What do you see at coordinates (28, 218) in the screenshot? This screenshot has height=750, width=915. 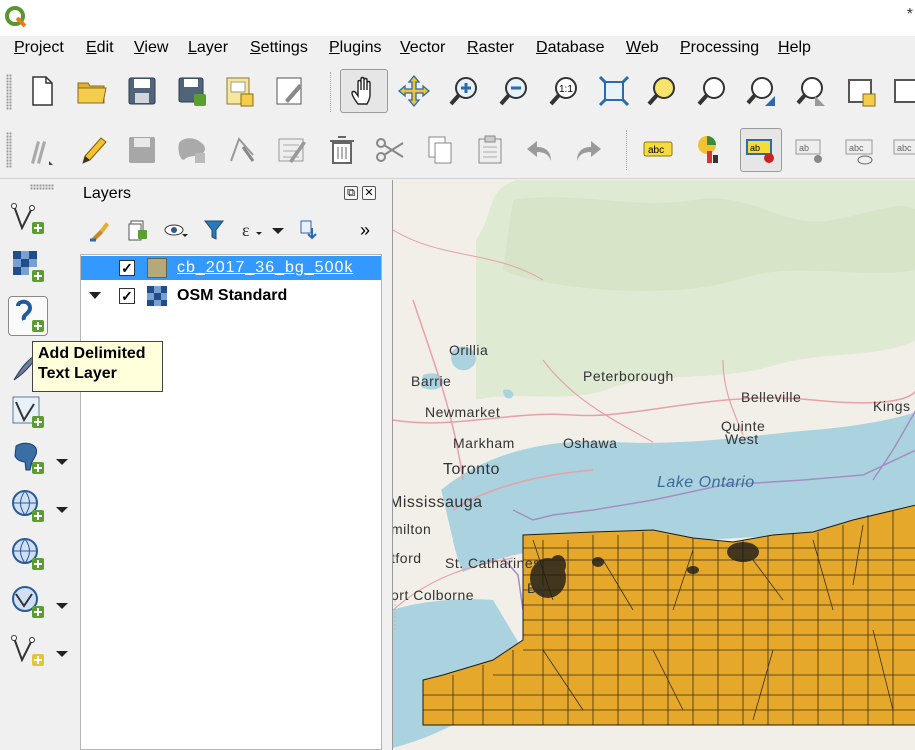 I see `add-vector-layer-icon` at bounding box center [28, 218].